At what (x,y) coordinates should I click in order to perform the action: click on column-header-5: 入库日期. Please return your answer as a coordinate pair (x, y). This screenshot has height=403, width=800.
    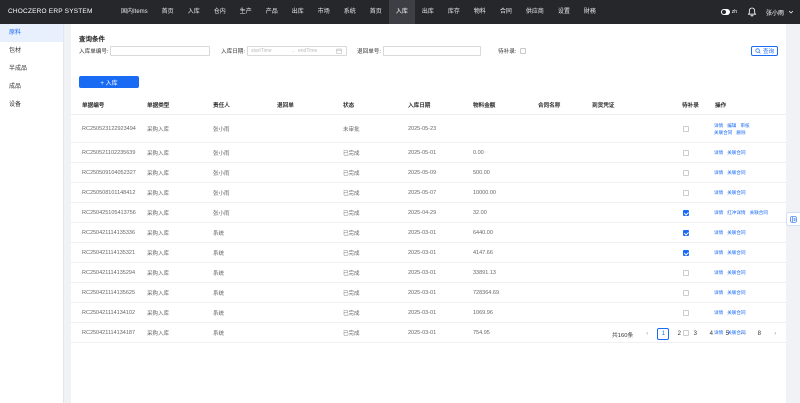
    Looking at the image, I should click on (419, 106).